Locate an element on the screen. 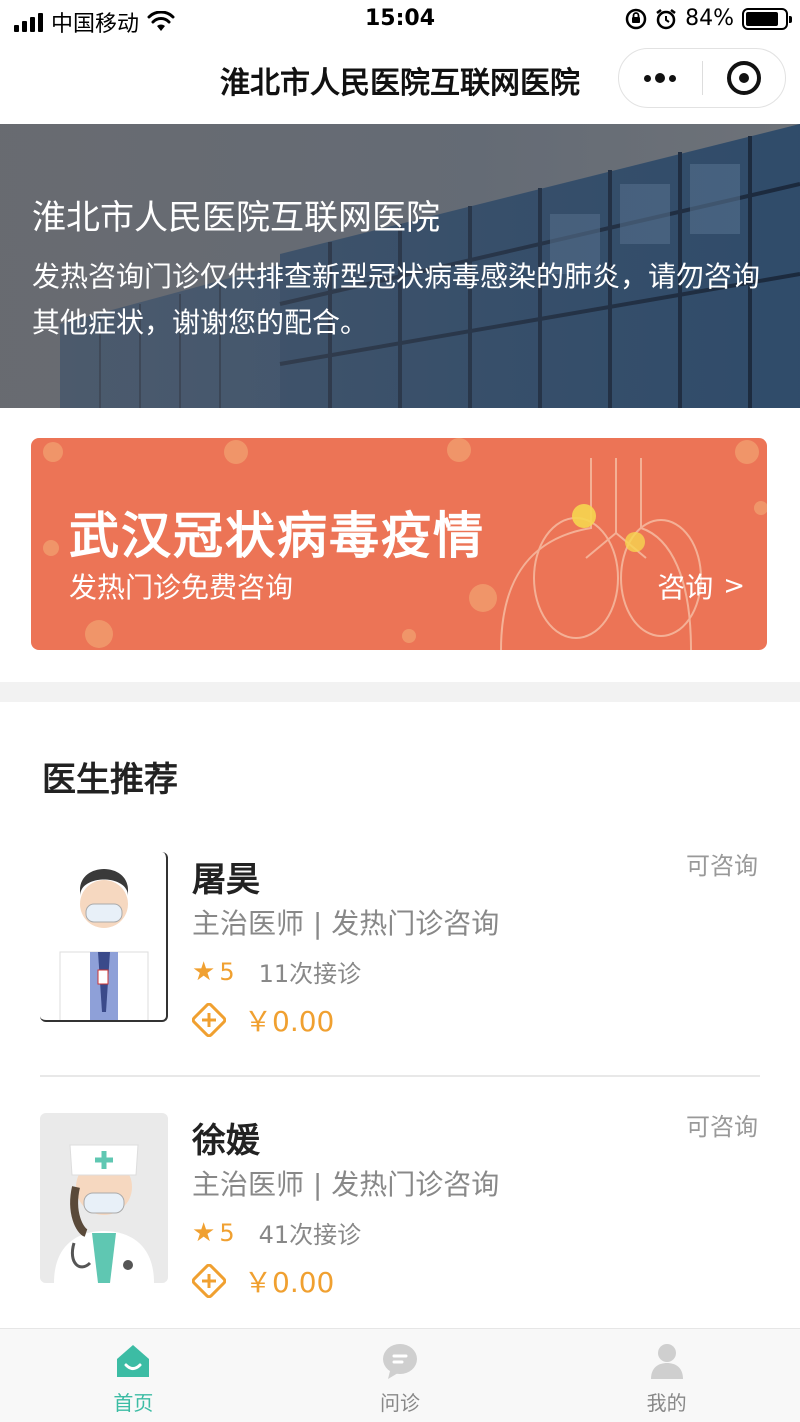  consult-count: 41次接诊 is located at coordinates (310, 1235).